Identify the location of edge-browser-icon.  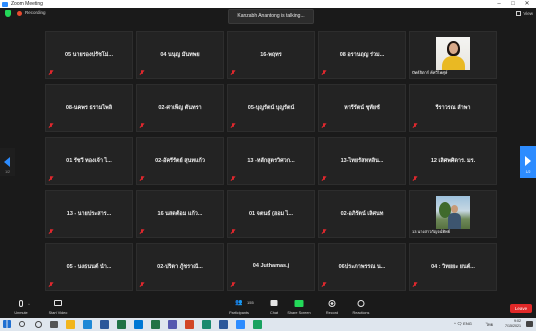
(87, 324).